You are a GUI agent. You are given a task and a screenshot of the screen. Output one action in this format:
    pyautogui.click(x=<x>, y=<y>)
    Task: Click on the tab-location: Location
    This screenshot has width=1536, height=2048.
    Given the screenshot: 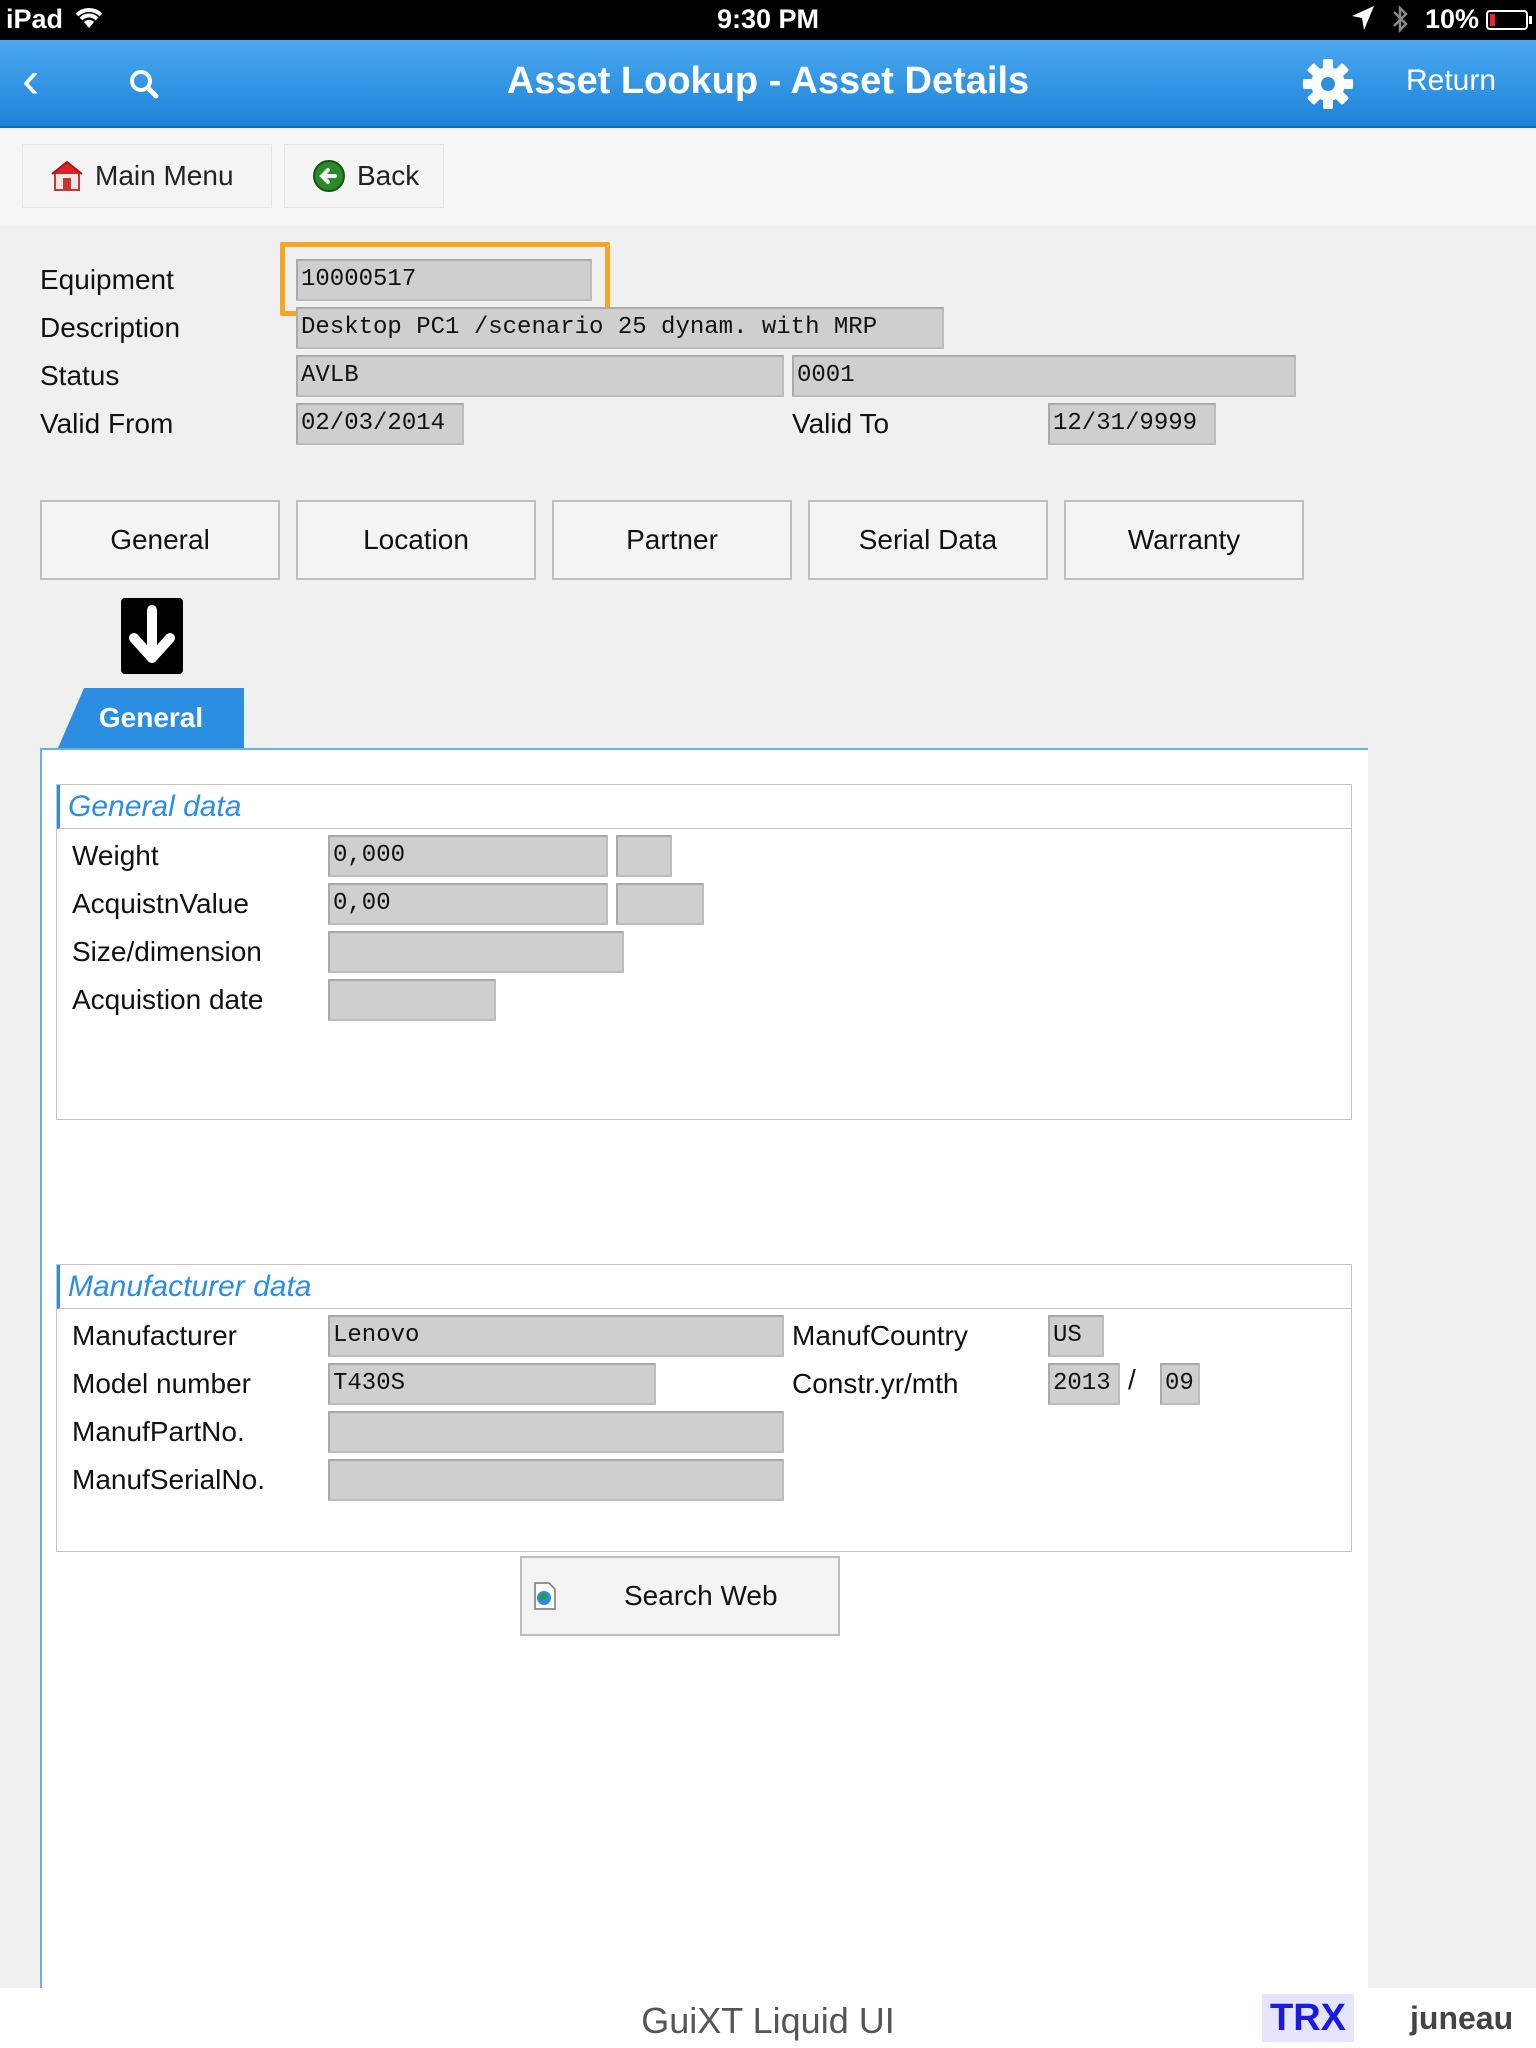 What is the action you would take?
    pyautogui.click(x=416, y=540)
    